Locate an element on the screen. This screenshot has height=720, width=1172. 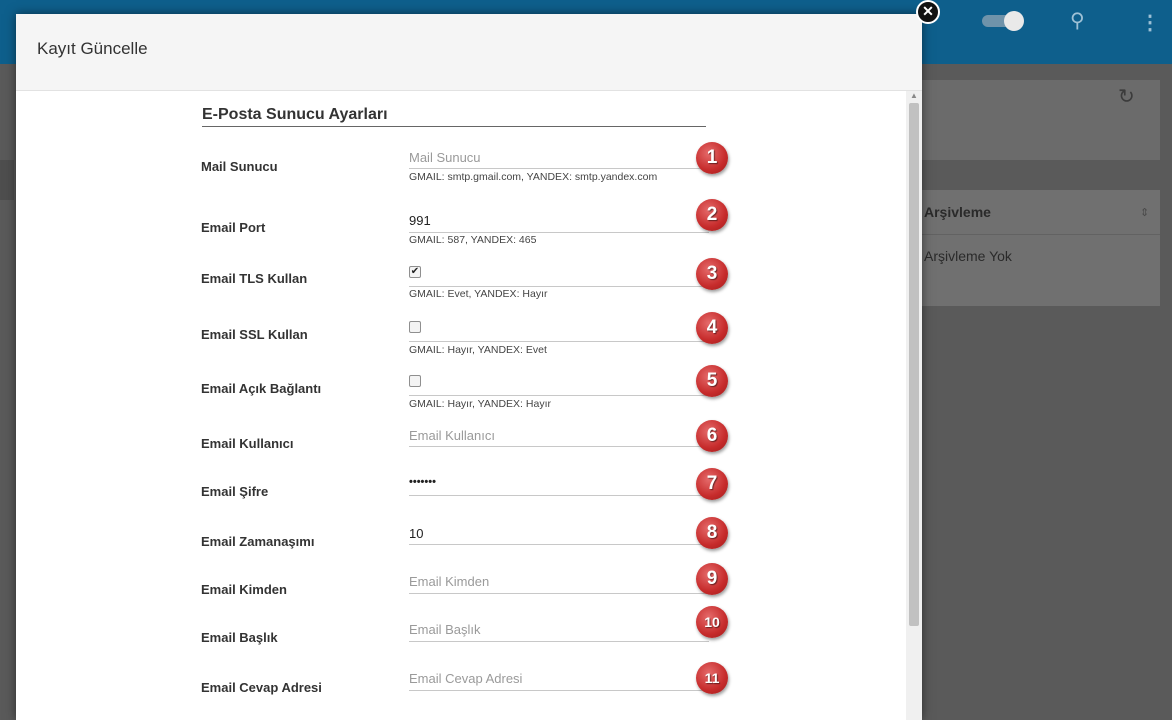
number-badge: 9 is located at coordinates (712, 579).